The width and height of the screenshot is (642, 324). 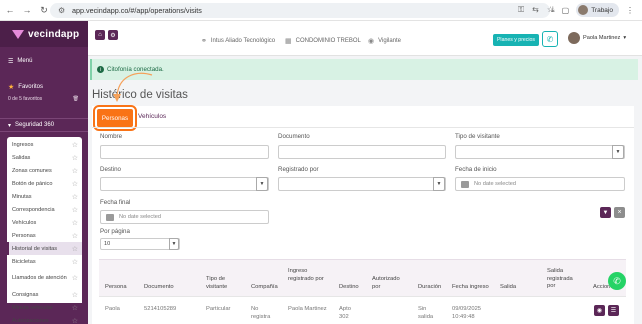 I want to click on sidebar-menu-toggle: ☰ Menú, so click(x=44, y=61).